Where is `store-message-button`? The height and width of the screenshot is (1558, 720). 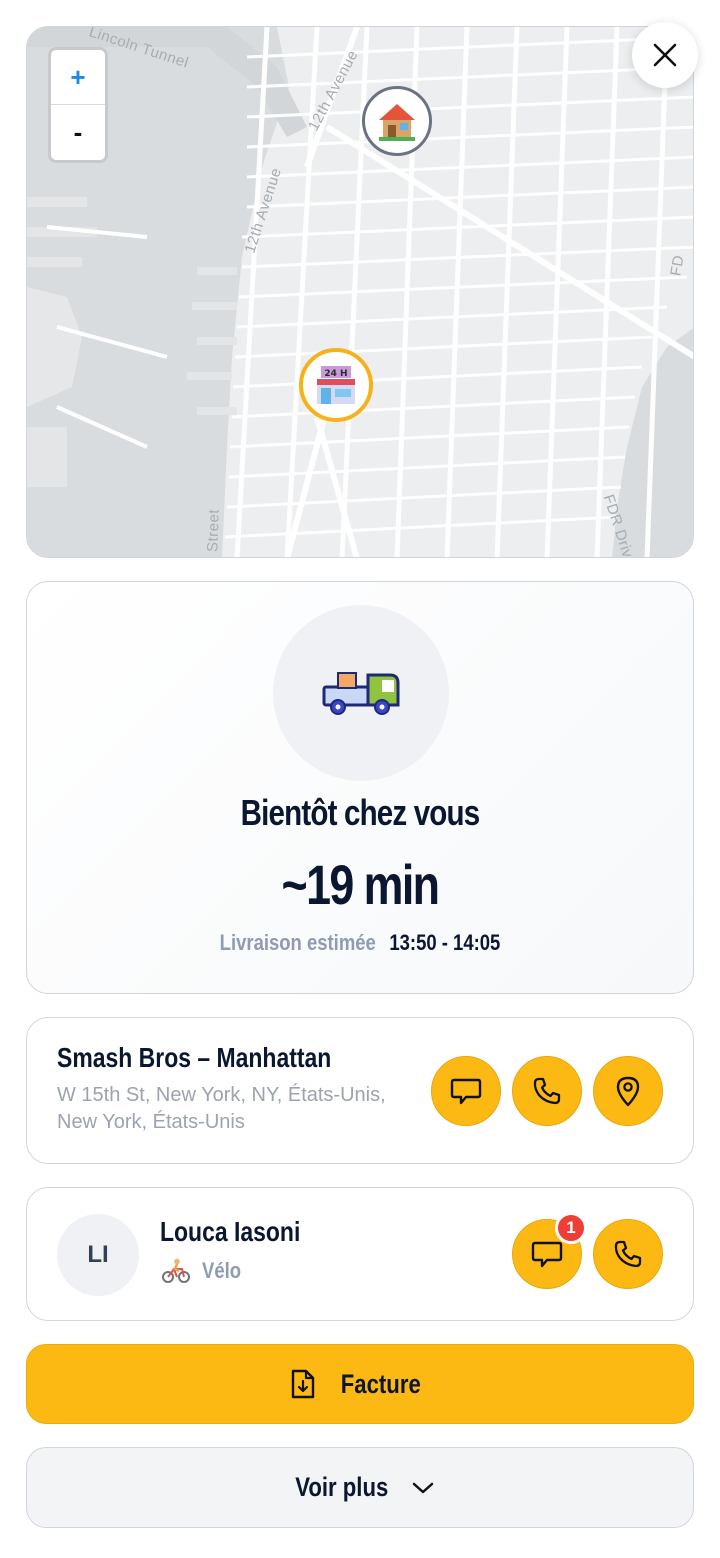
store-message-button is located at coordinates (466, 1091).